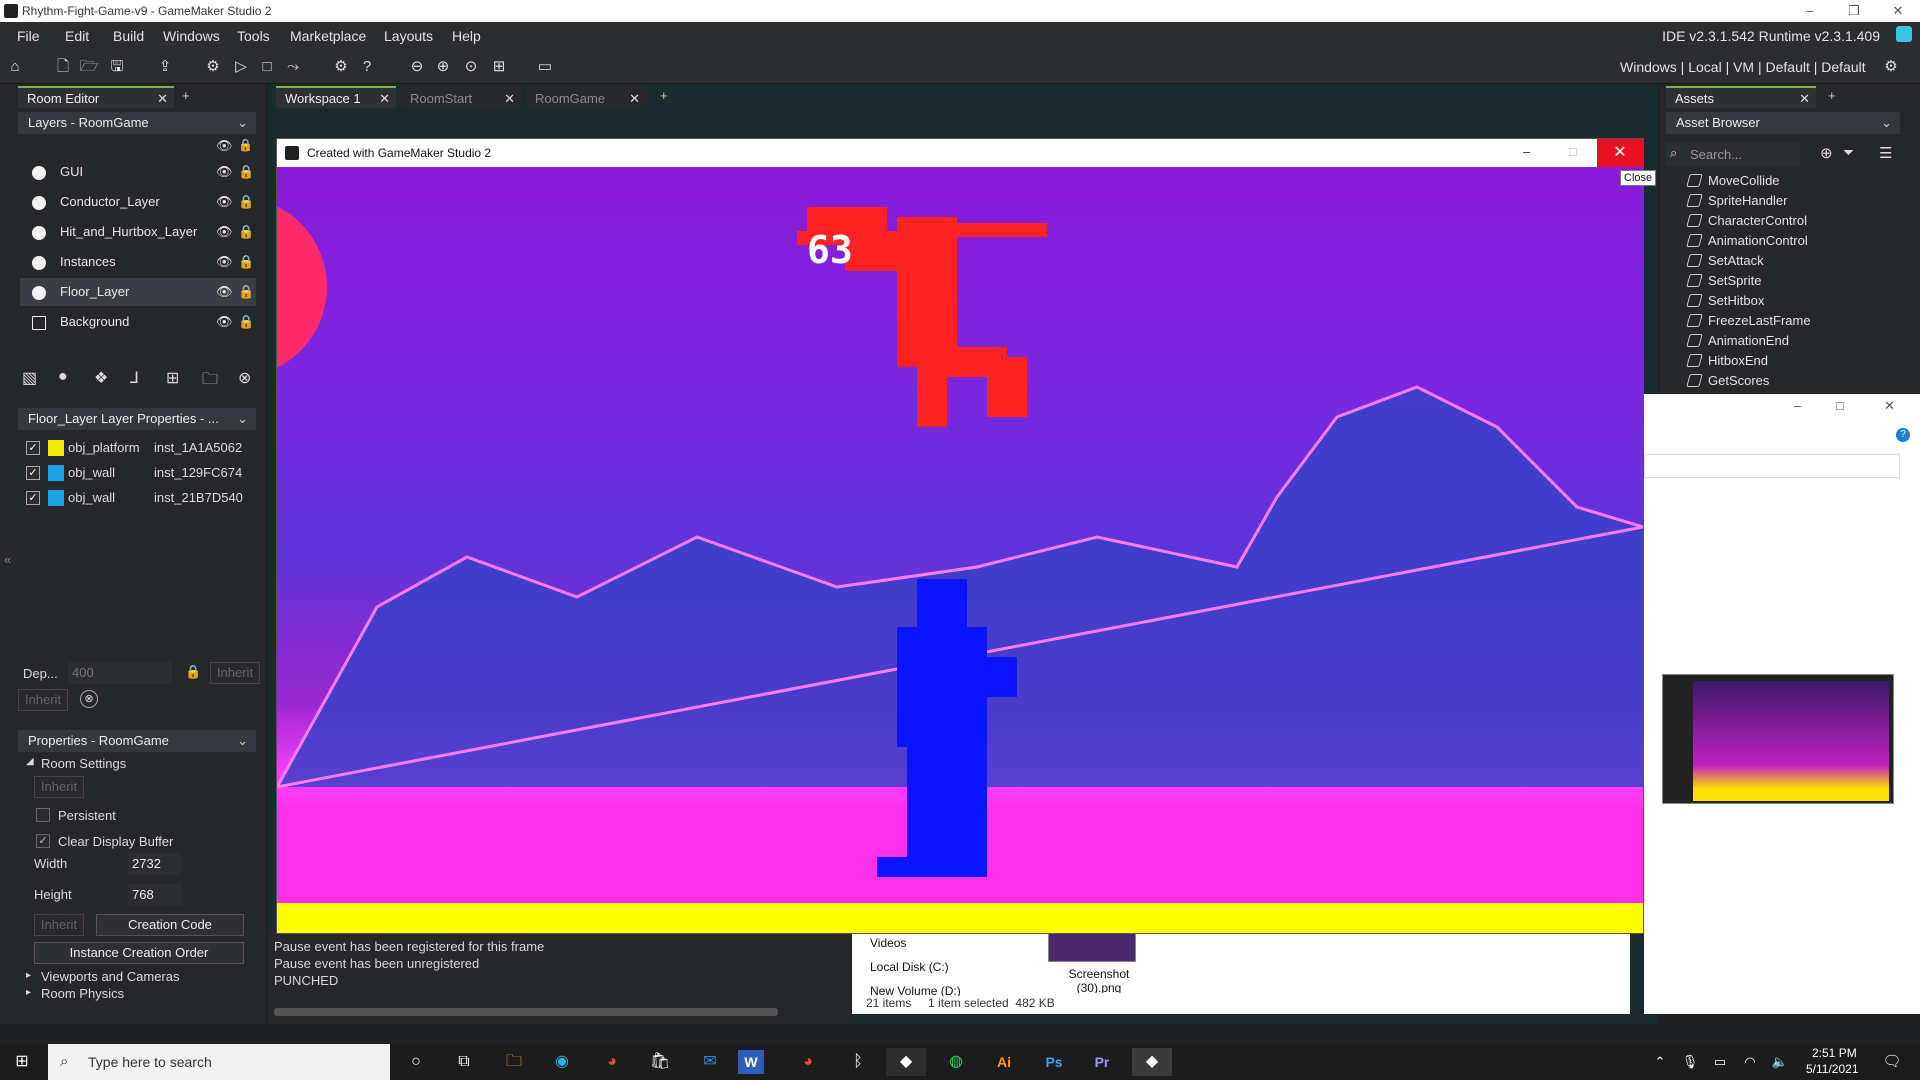  What do you see at coordinates (63, 67) in the screenshot?
I see `new-project-icon: 🗋` at bounding box center [63, 67].